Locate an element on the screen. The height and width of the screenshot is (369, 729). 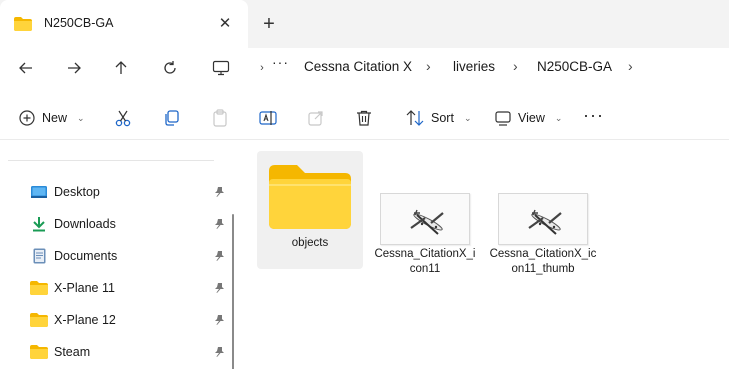
trash-icon is located at coordinates (364, 118).